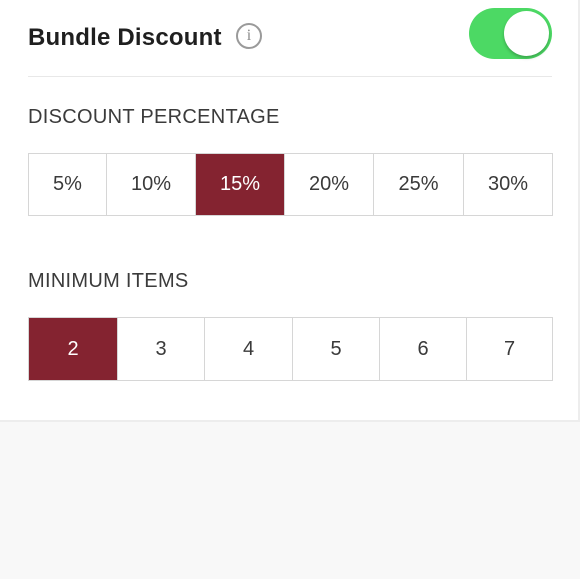 This screenshot has height=579, width=580. I want to click on minimum-items-selector: 2 3 4 5 6 7, so click(290, 349).